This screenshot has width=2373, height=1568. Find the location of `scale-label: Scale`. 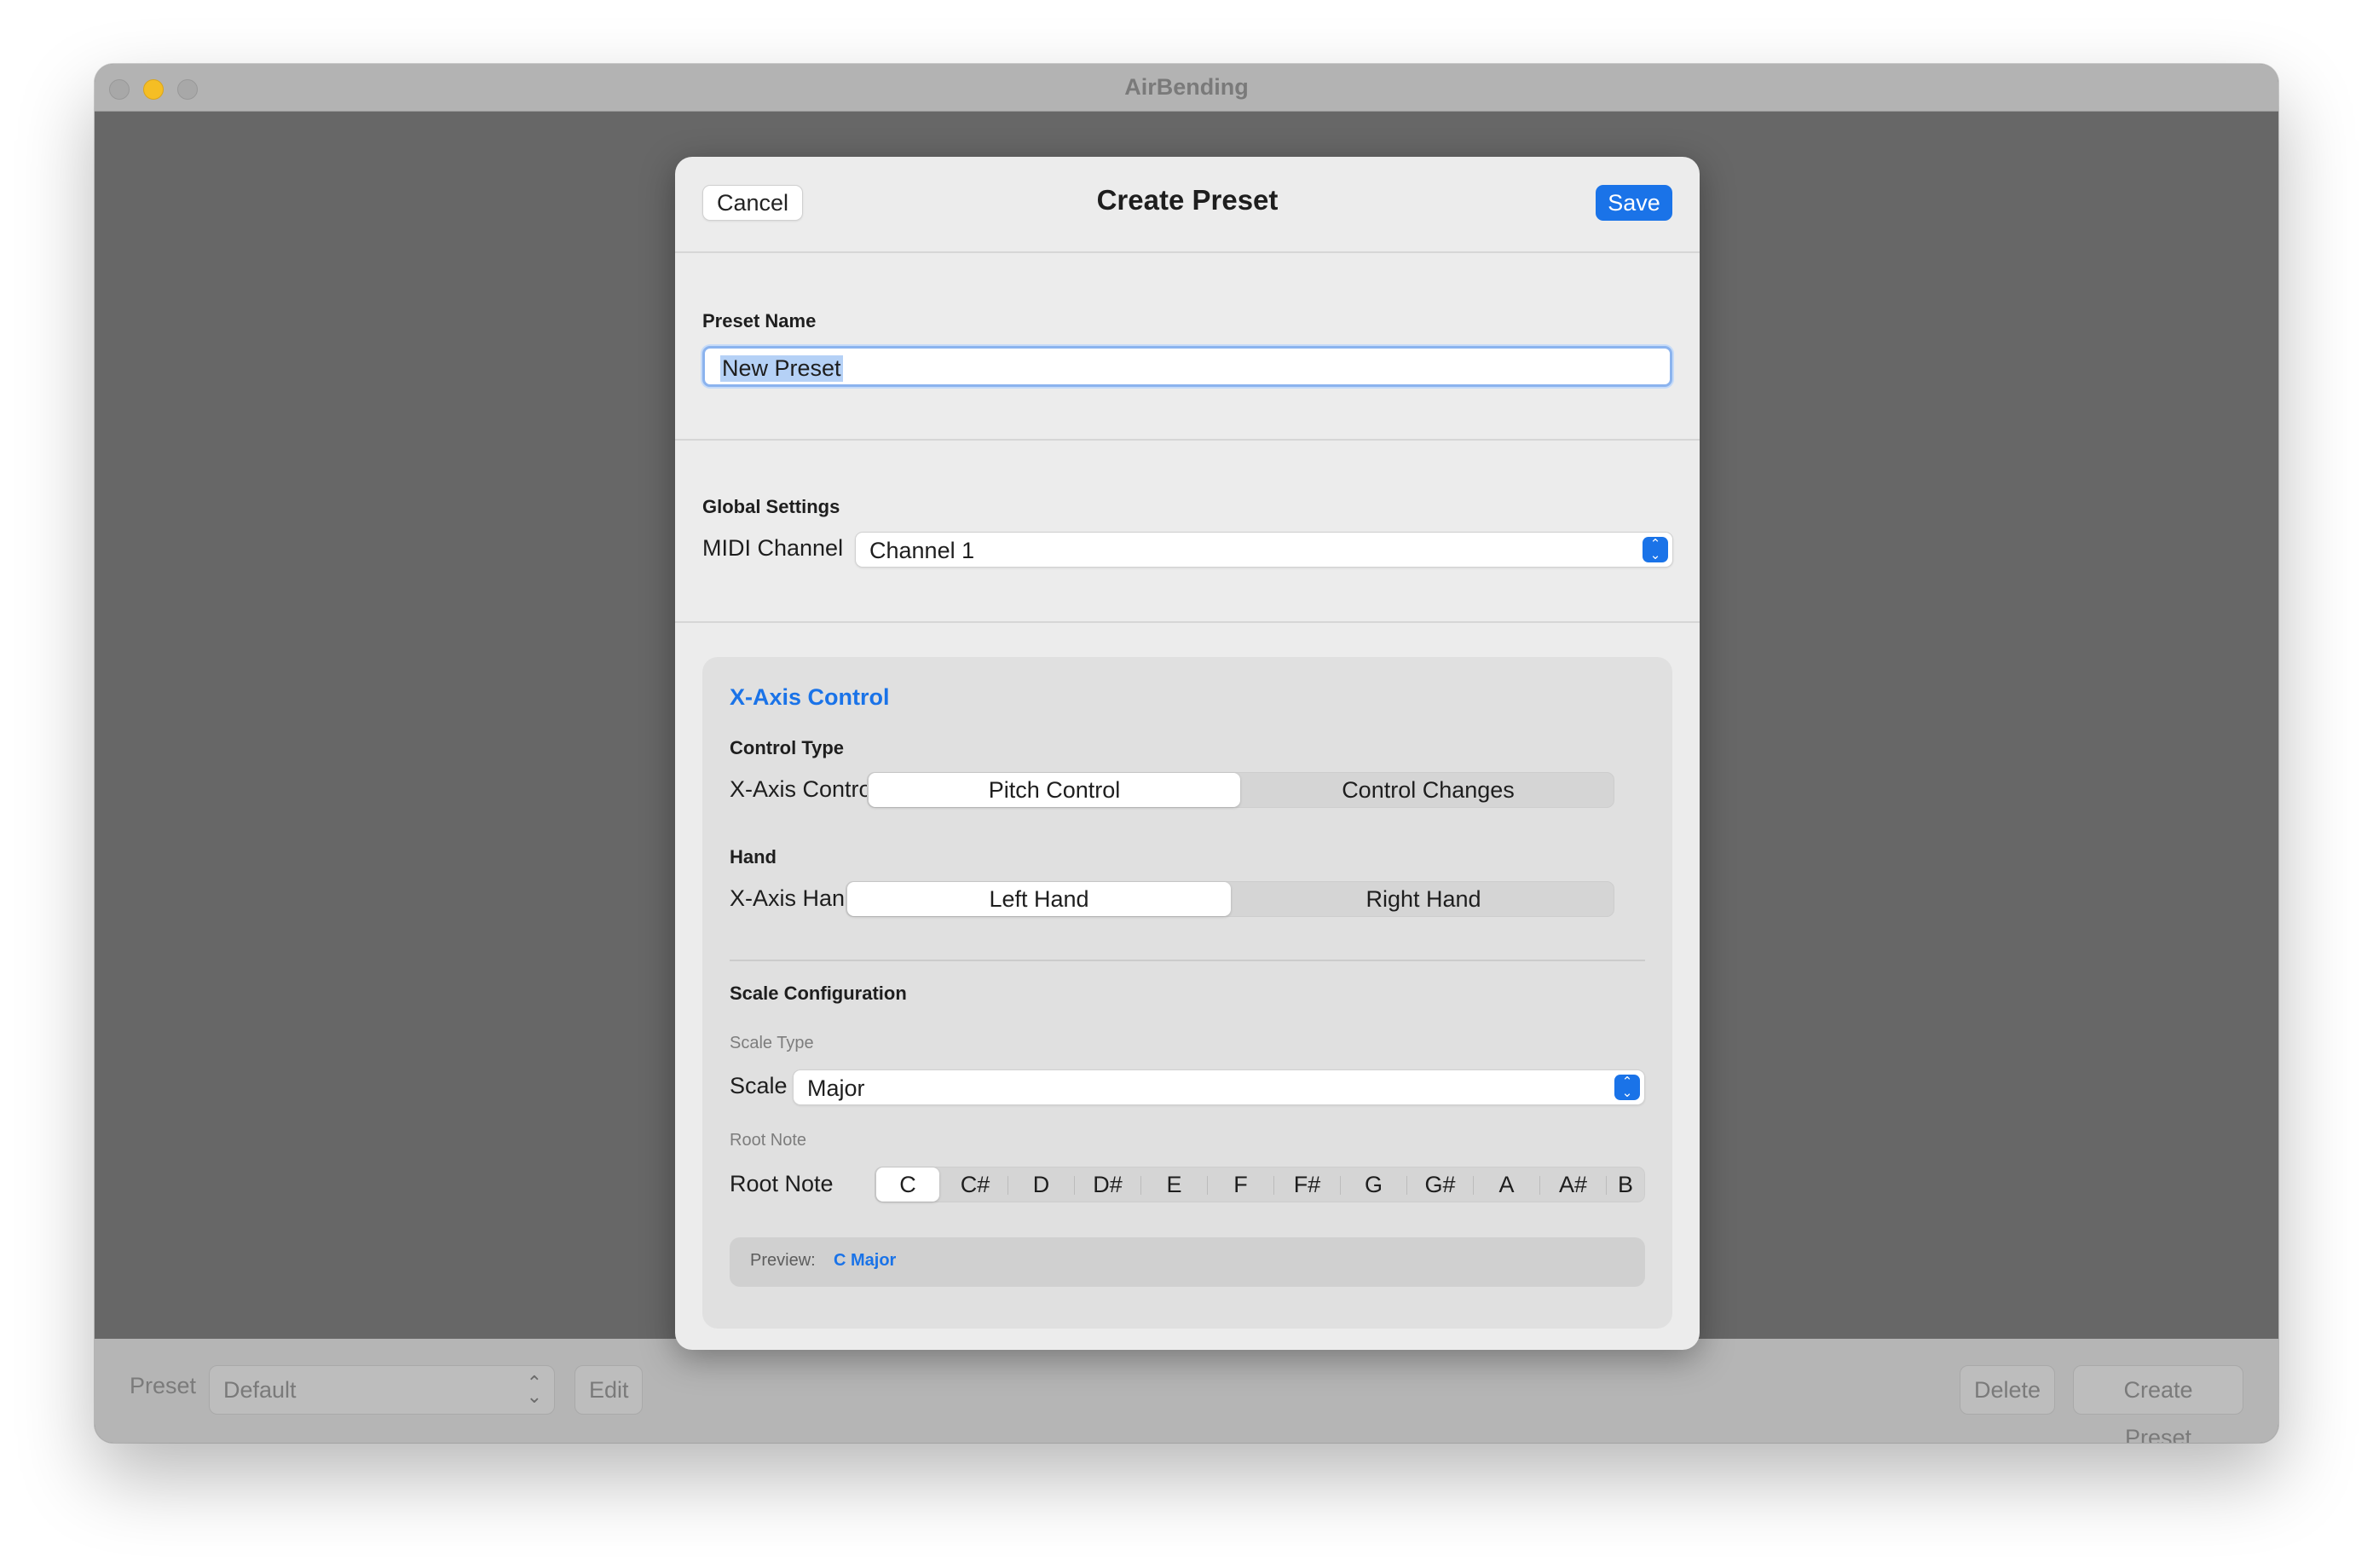

scale-label: Scale is located at coordinates (759, 1085).